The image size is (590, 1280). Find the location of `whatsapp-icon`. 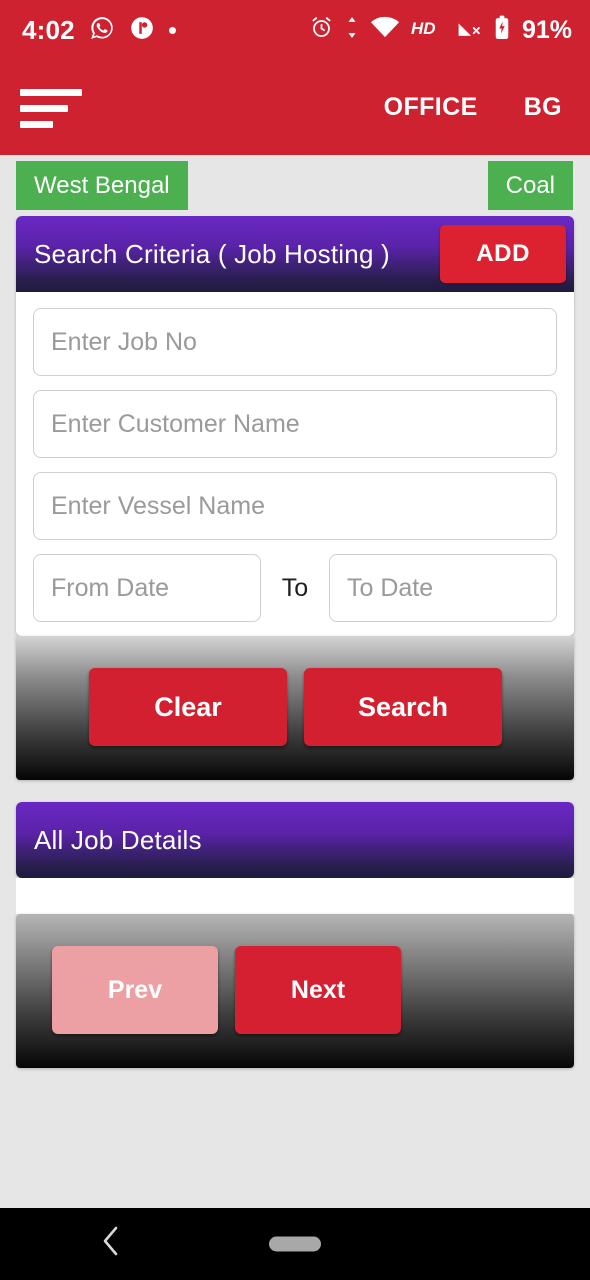

whatsapp-icon is located at coordinates (102, 30).